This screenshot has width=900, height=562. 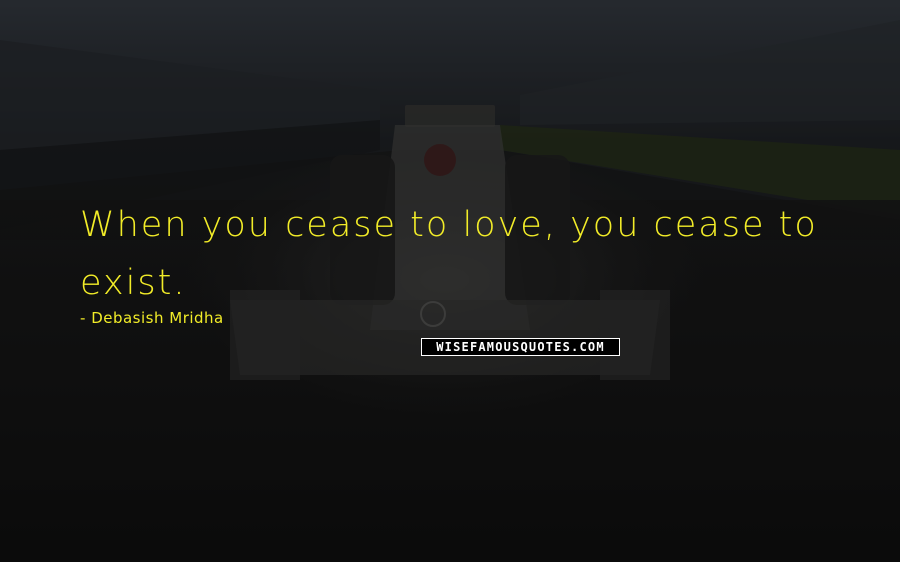 I want to click on watermark-logo: WISEFAMOUSQUOTES.COM, so click(x=520, y=347).